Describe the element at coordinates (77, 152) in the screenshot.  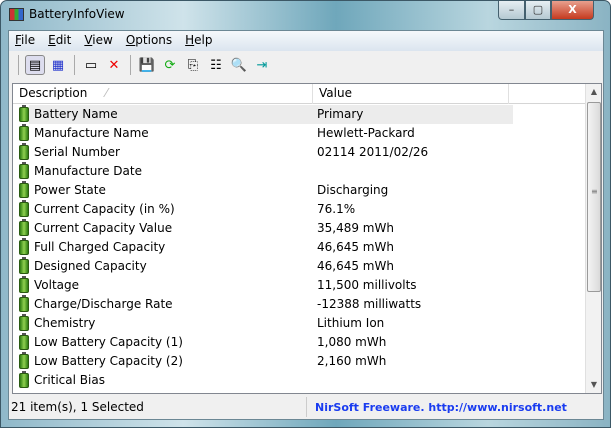
I see `row-description: Serial Number` at that location.